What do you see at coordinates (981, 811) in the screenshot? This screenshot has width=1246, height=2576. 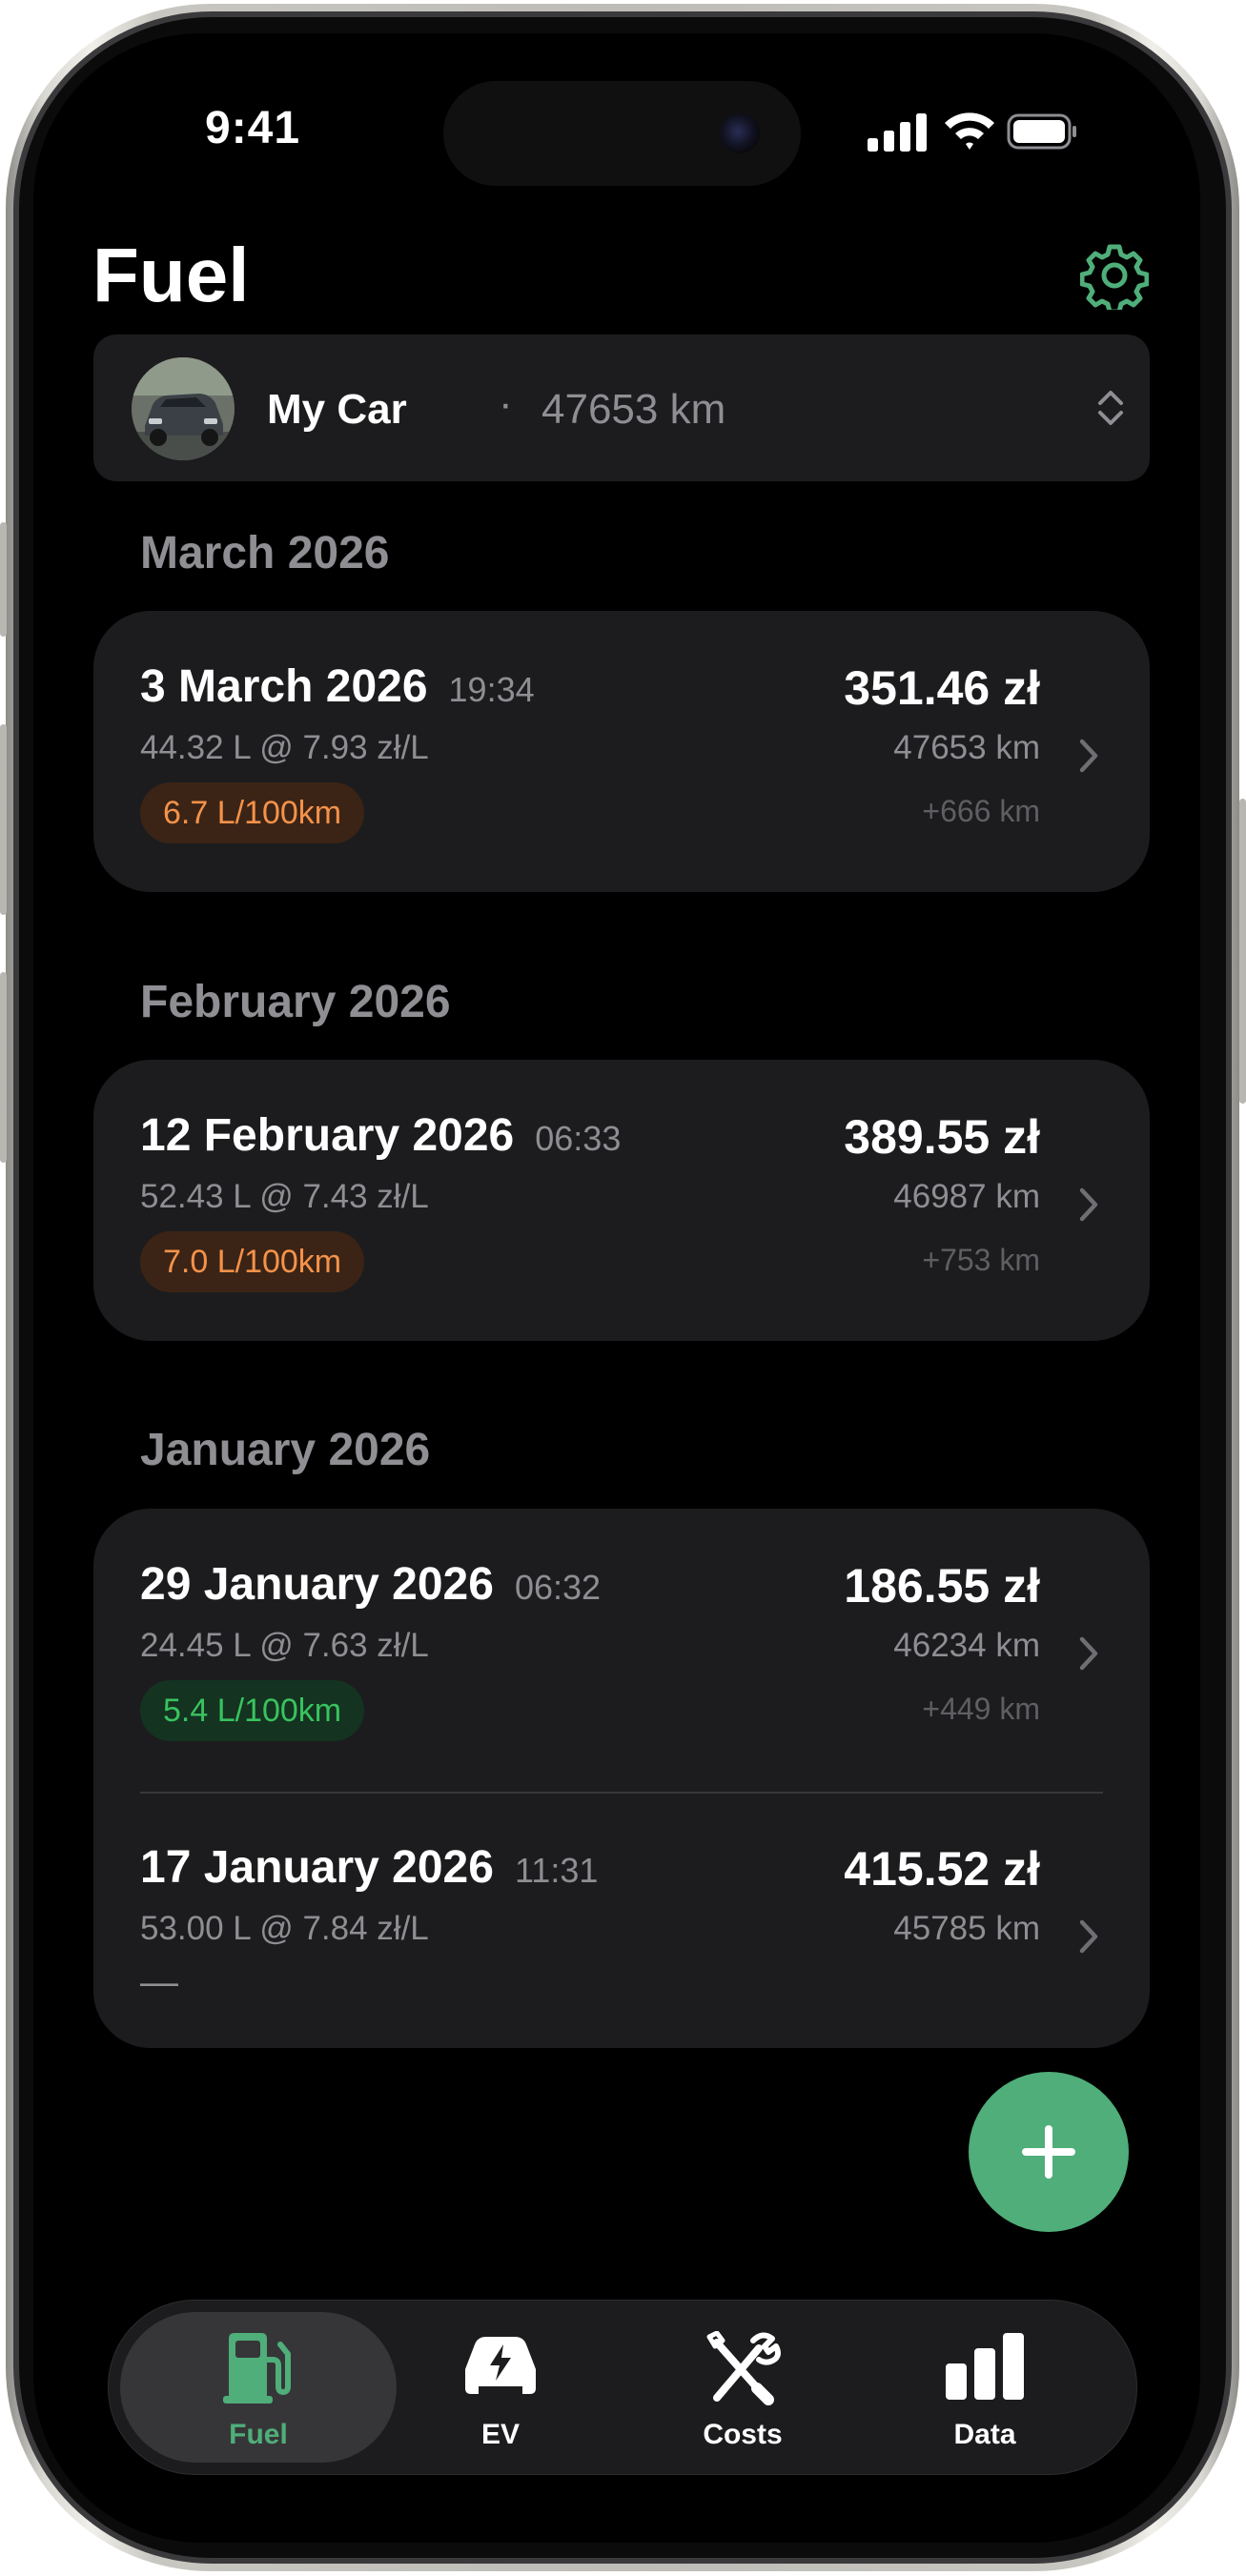 I see `entry-distance: +666 km` at bounding box center [981, 811].